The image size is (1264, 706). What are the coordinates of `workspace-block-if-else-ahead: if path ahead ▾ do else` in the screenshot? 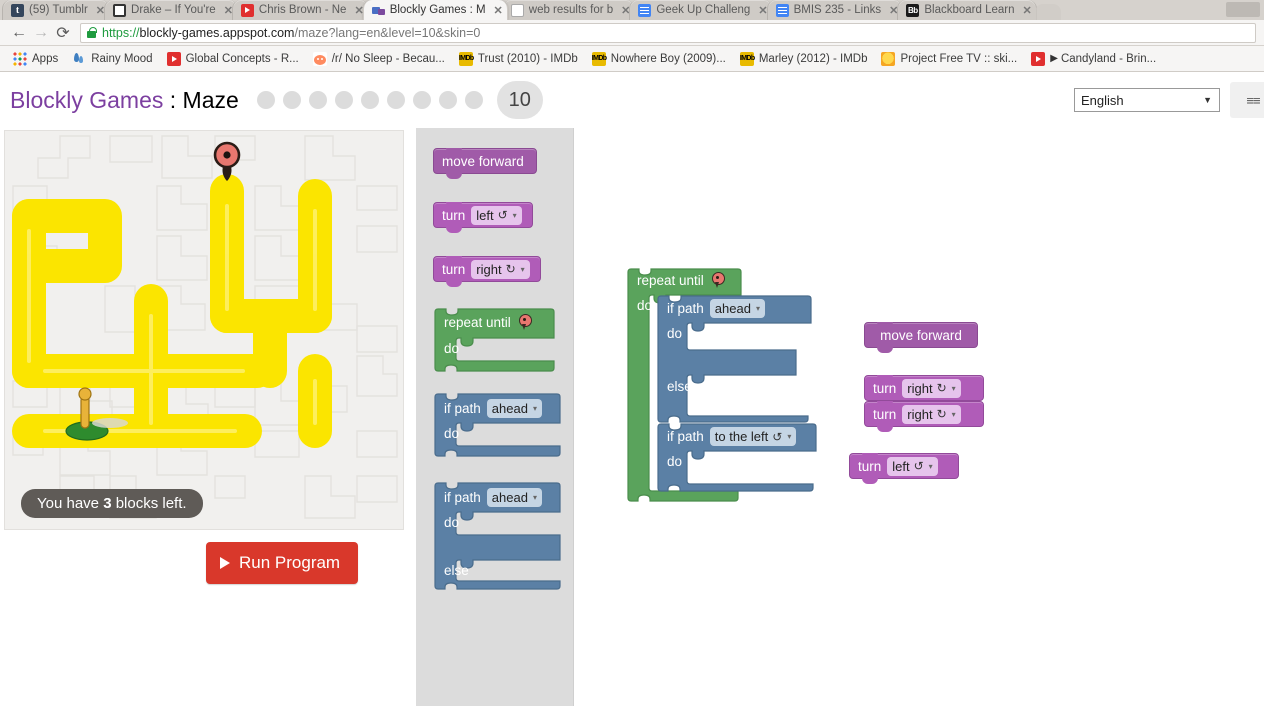 It's located at (736, 359).